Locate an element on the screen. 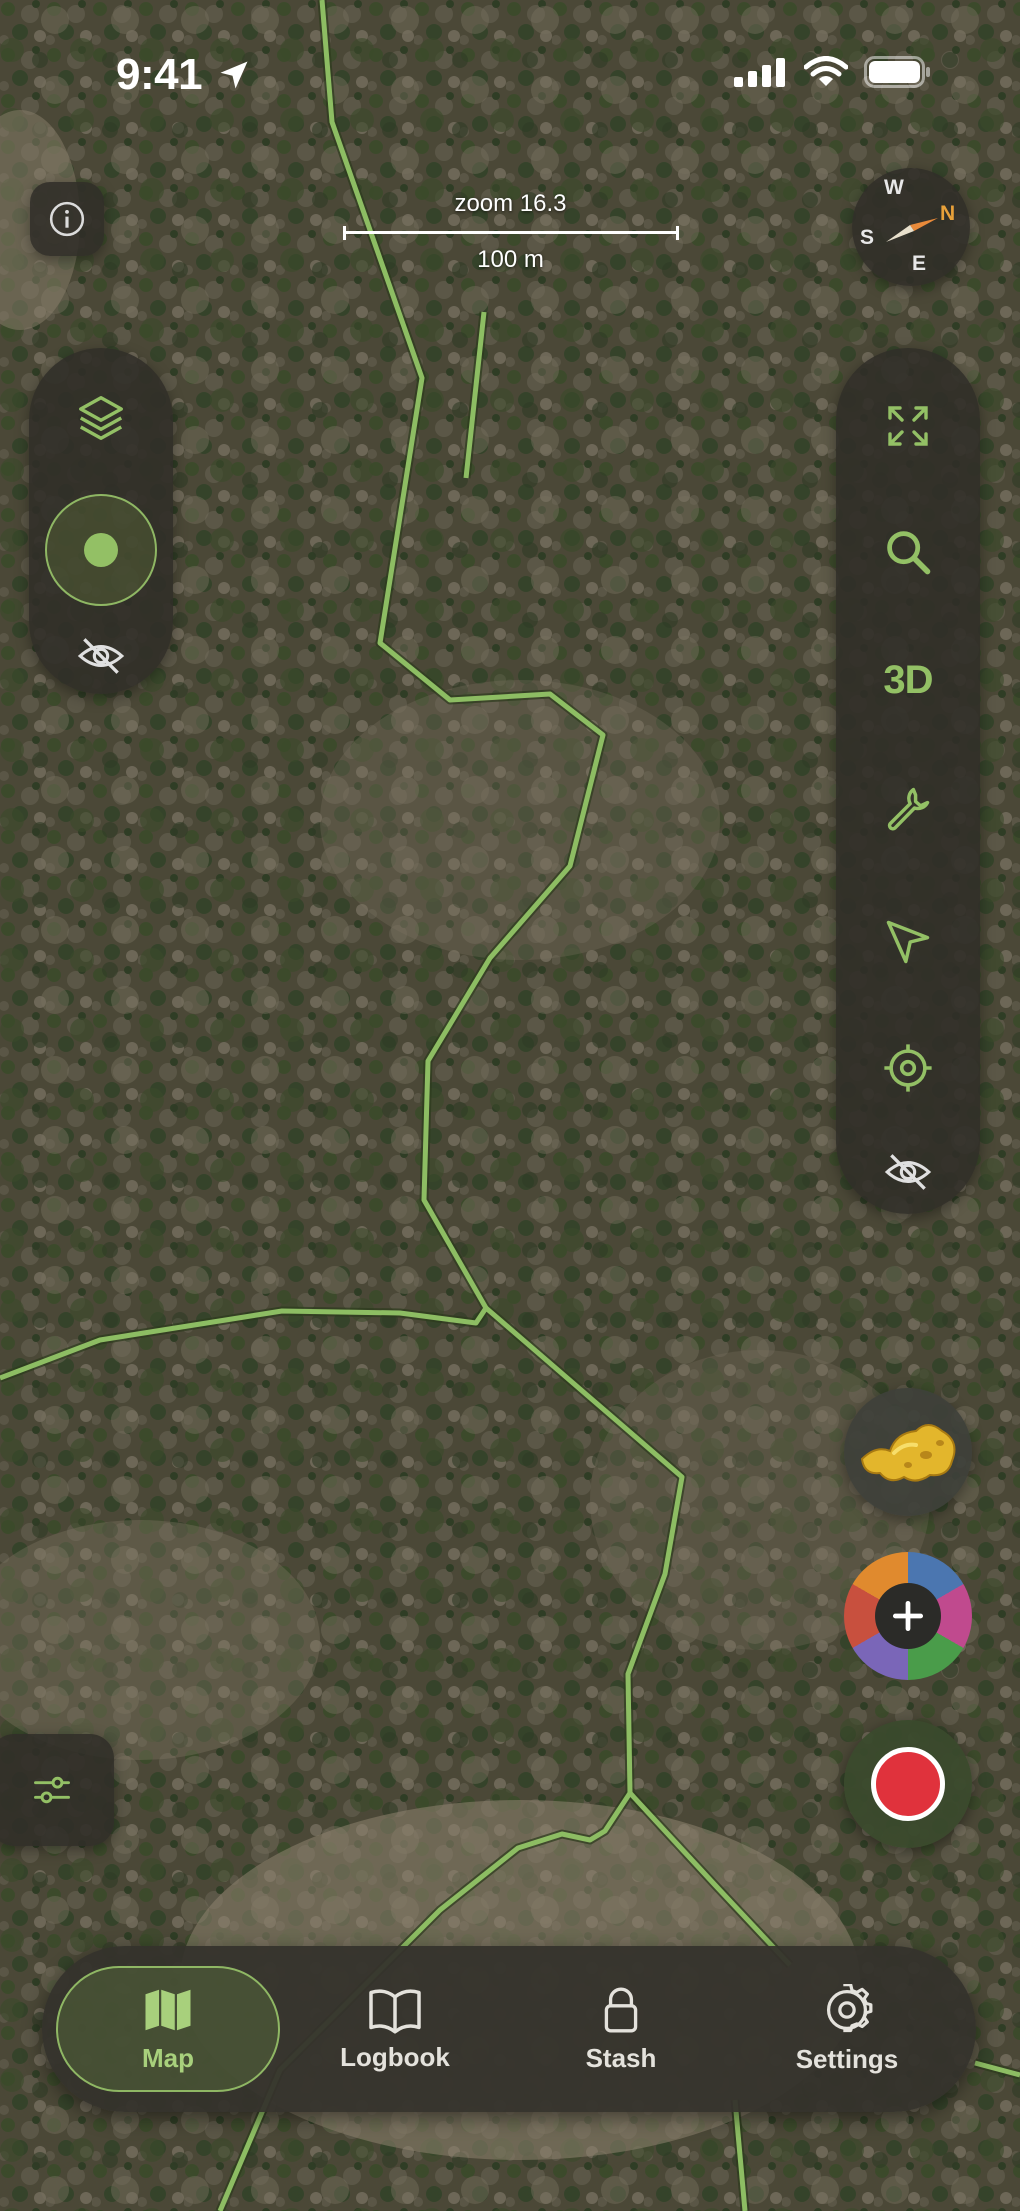 This screenshot has width=1020, height=2211. fullscreen-button is located at coordinates (908, 426).